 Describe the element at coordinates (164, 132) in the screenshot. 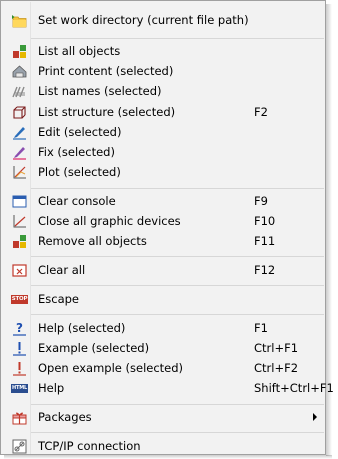

I see `menu-item-edit: Edit (selected)` at that location.